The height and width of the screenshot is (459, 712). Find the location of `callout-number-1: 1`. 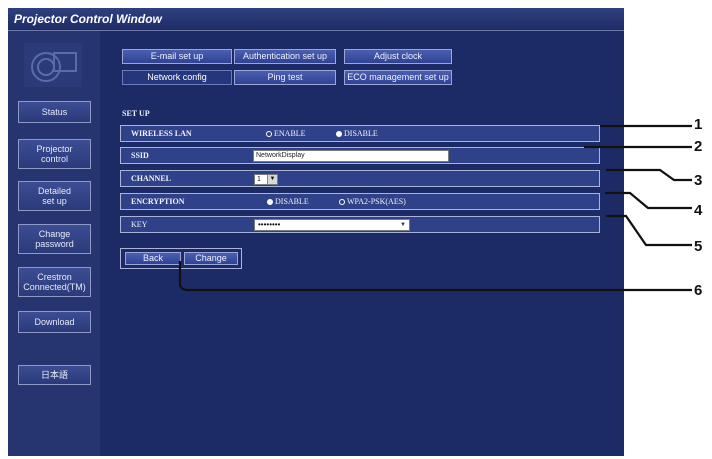

callout-number-1: 1 is located at coordinates (698, 124).